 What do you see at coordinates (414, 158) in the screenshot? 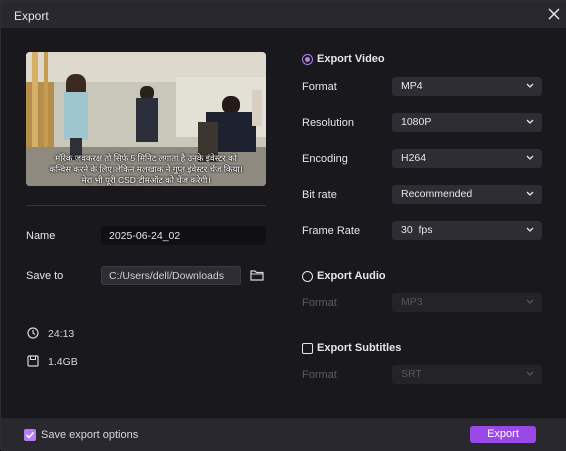
I see `encoding-value: H264` at bounding box center [414, 158].